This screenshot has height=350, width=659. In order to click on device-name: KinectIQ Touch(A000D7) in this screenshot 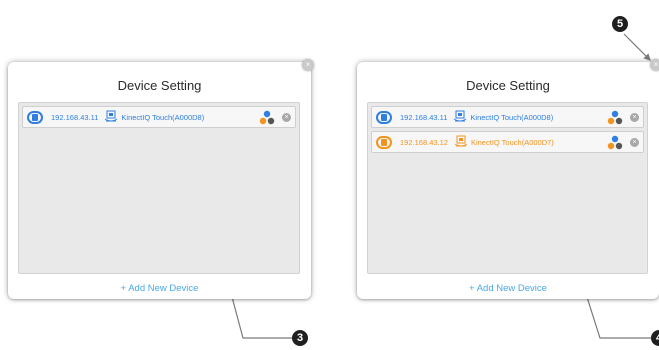, I will do `click(512, 142)`.